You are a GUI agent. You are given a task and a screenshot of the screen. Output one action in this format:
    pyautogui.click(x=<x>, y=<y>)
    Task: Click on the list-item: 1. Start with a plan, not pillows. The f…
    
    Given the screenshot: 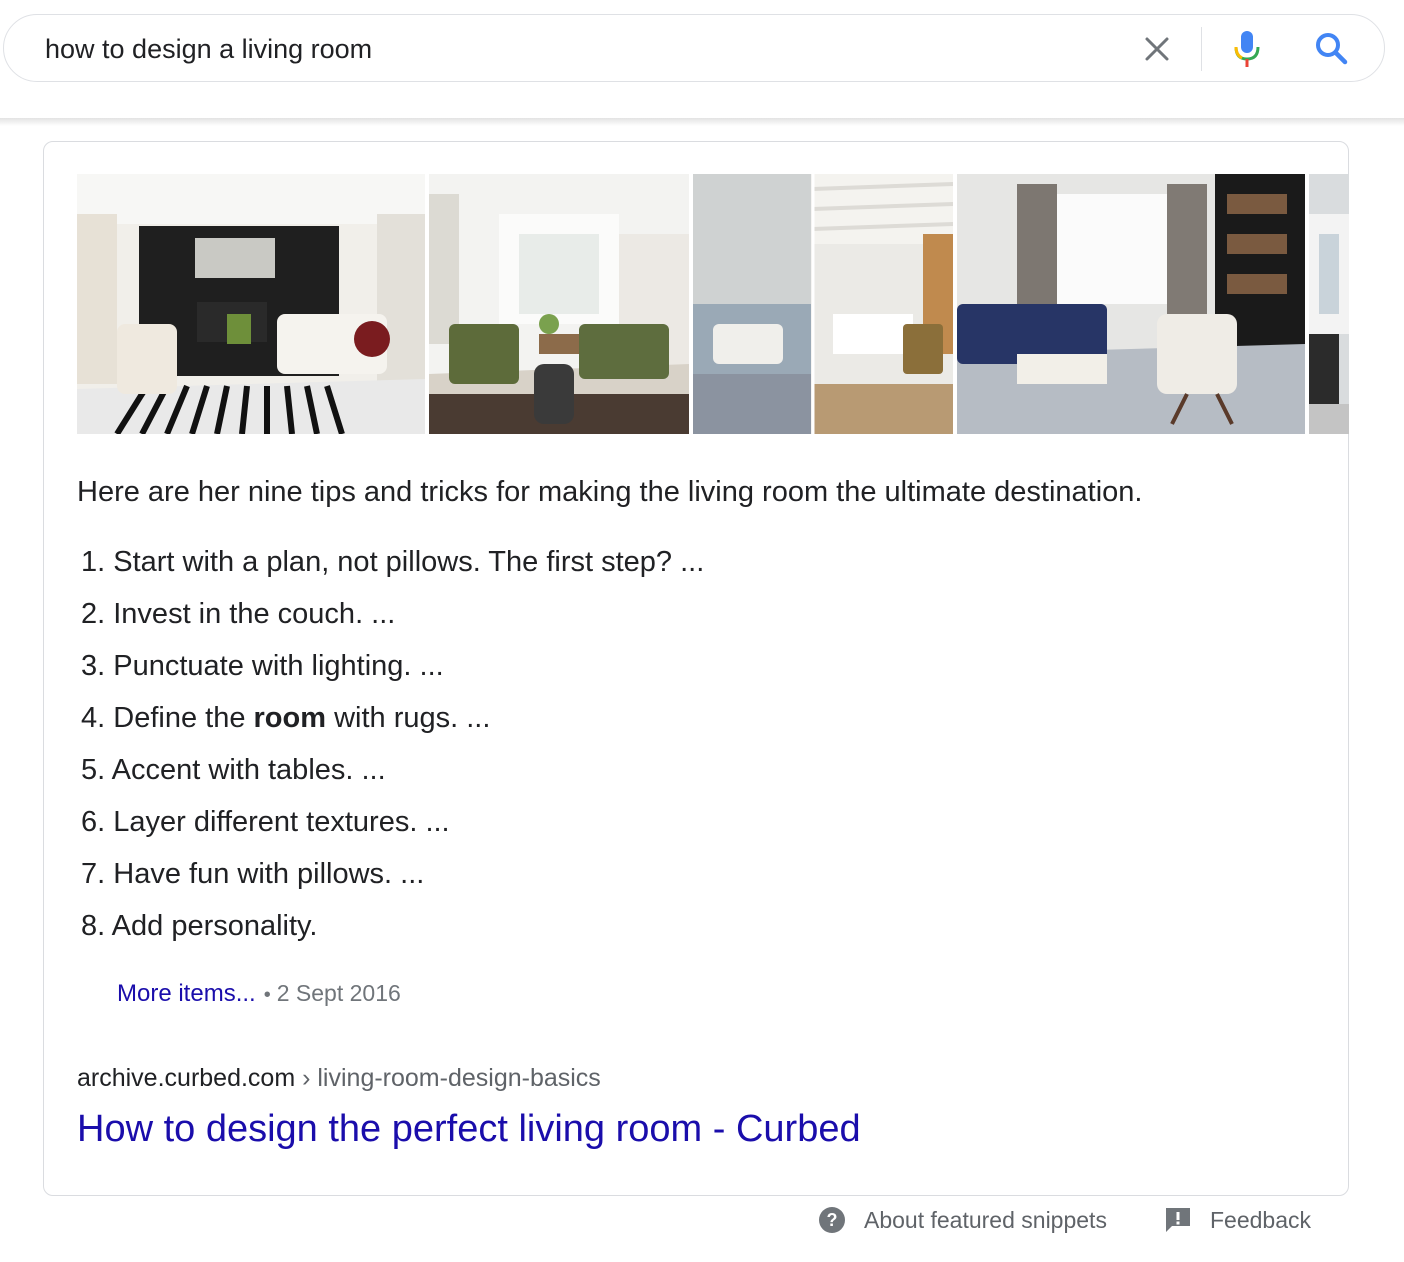 What is the action you would take?
    pyautogui.click(x=393, y=562)
    